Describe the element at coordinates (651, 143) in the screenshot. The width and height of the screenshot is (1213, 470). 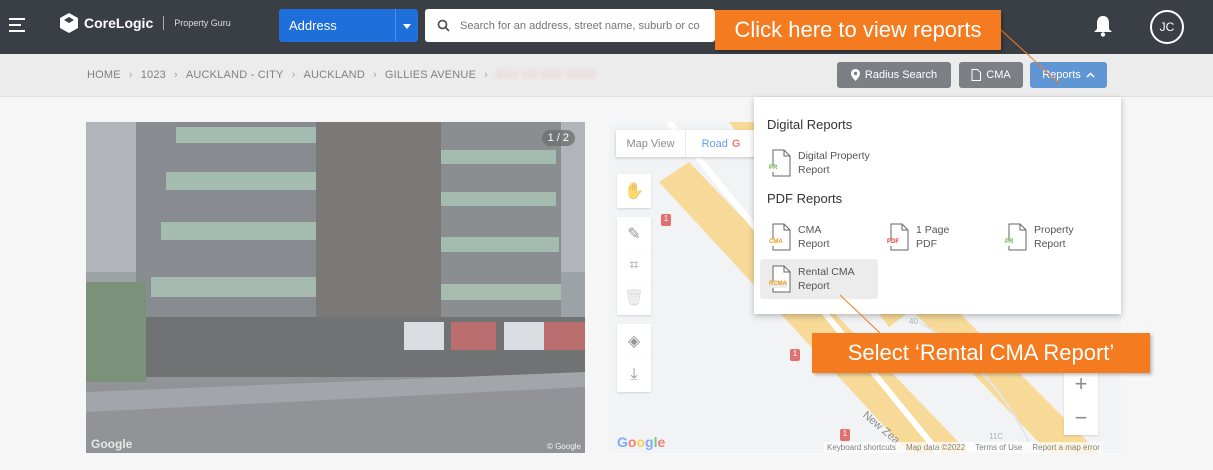
I see `map-view-label: Map View` at that location.